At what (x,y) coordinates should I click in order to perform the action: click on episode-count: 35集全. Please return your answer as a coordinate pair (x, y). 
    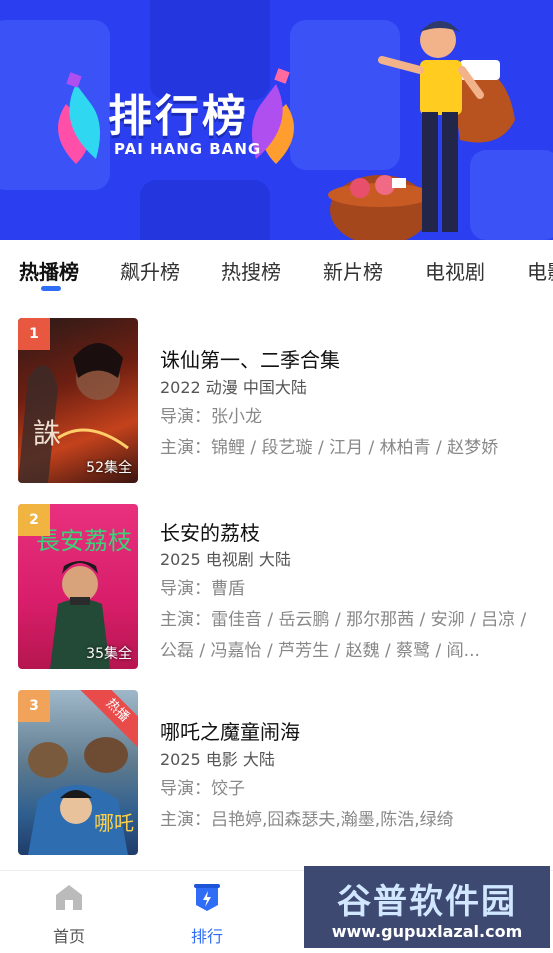
    Looking at the image, I should click on (109, 654).